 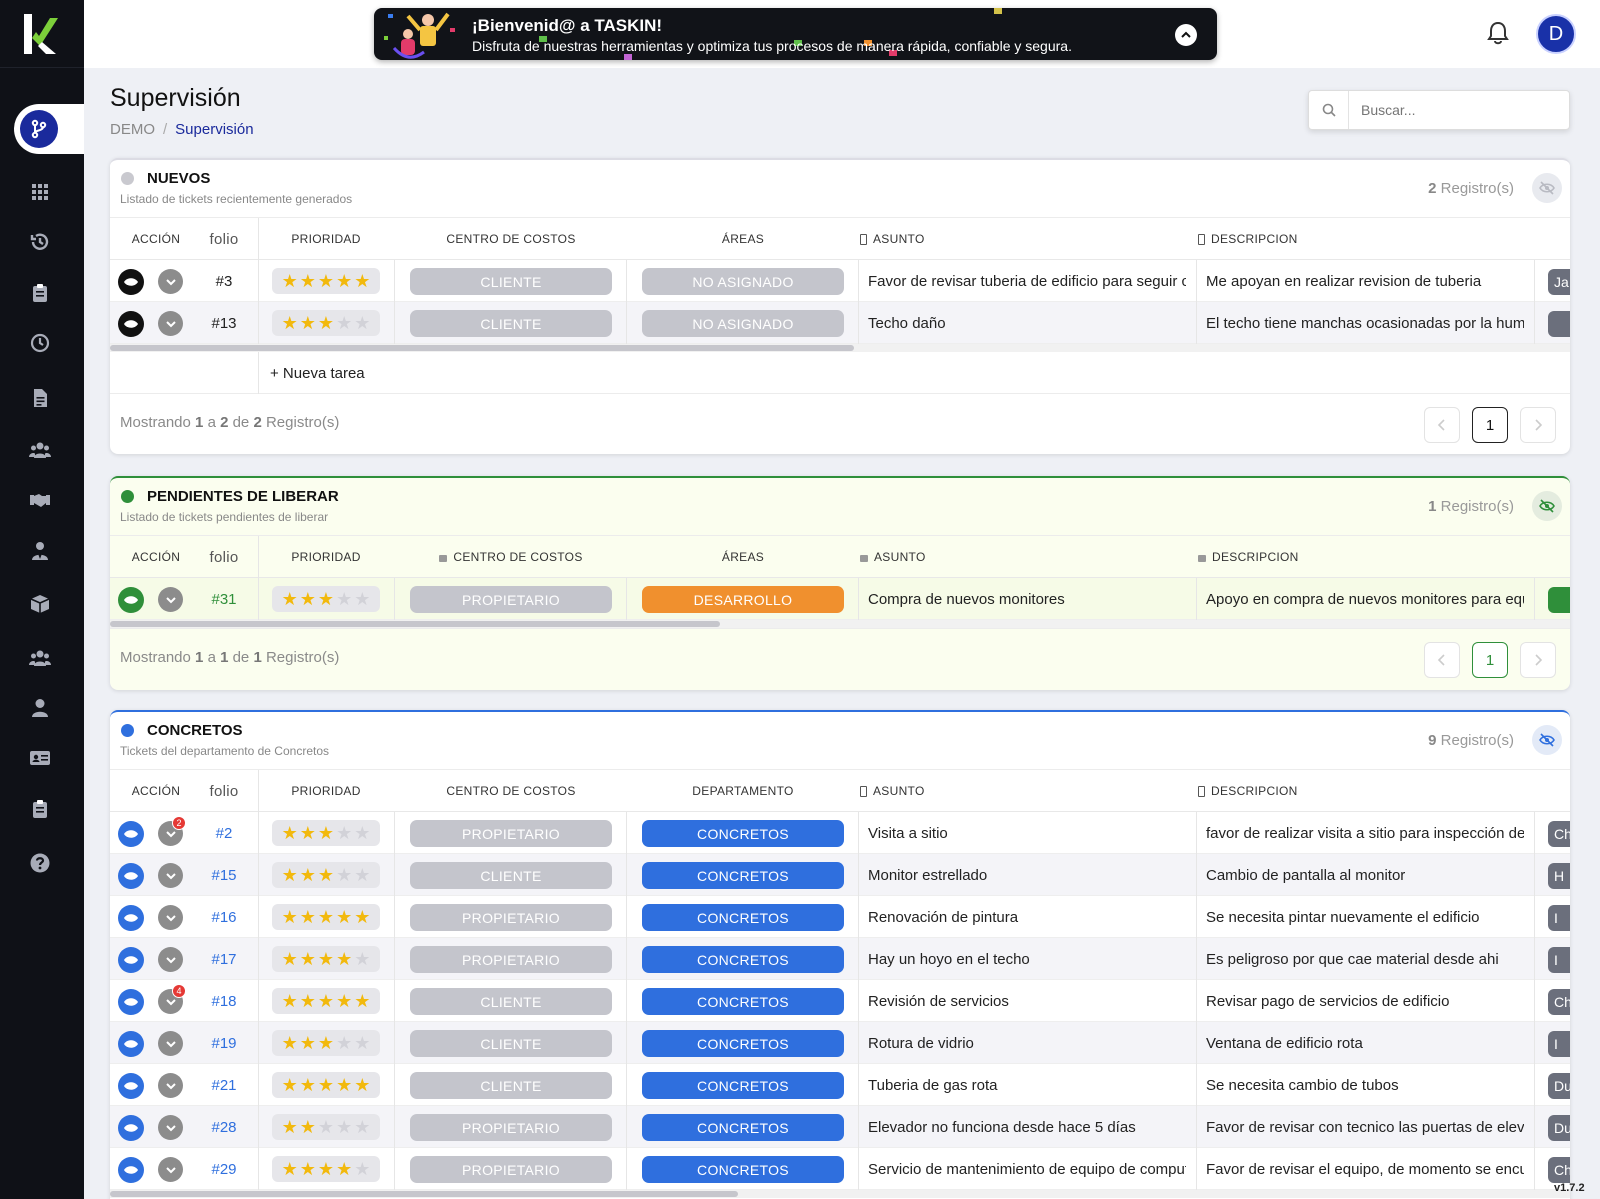 I want to click on search-input, so click(x=1459, y=110).